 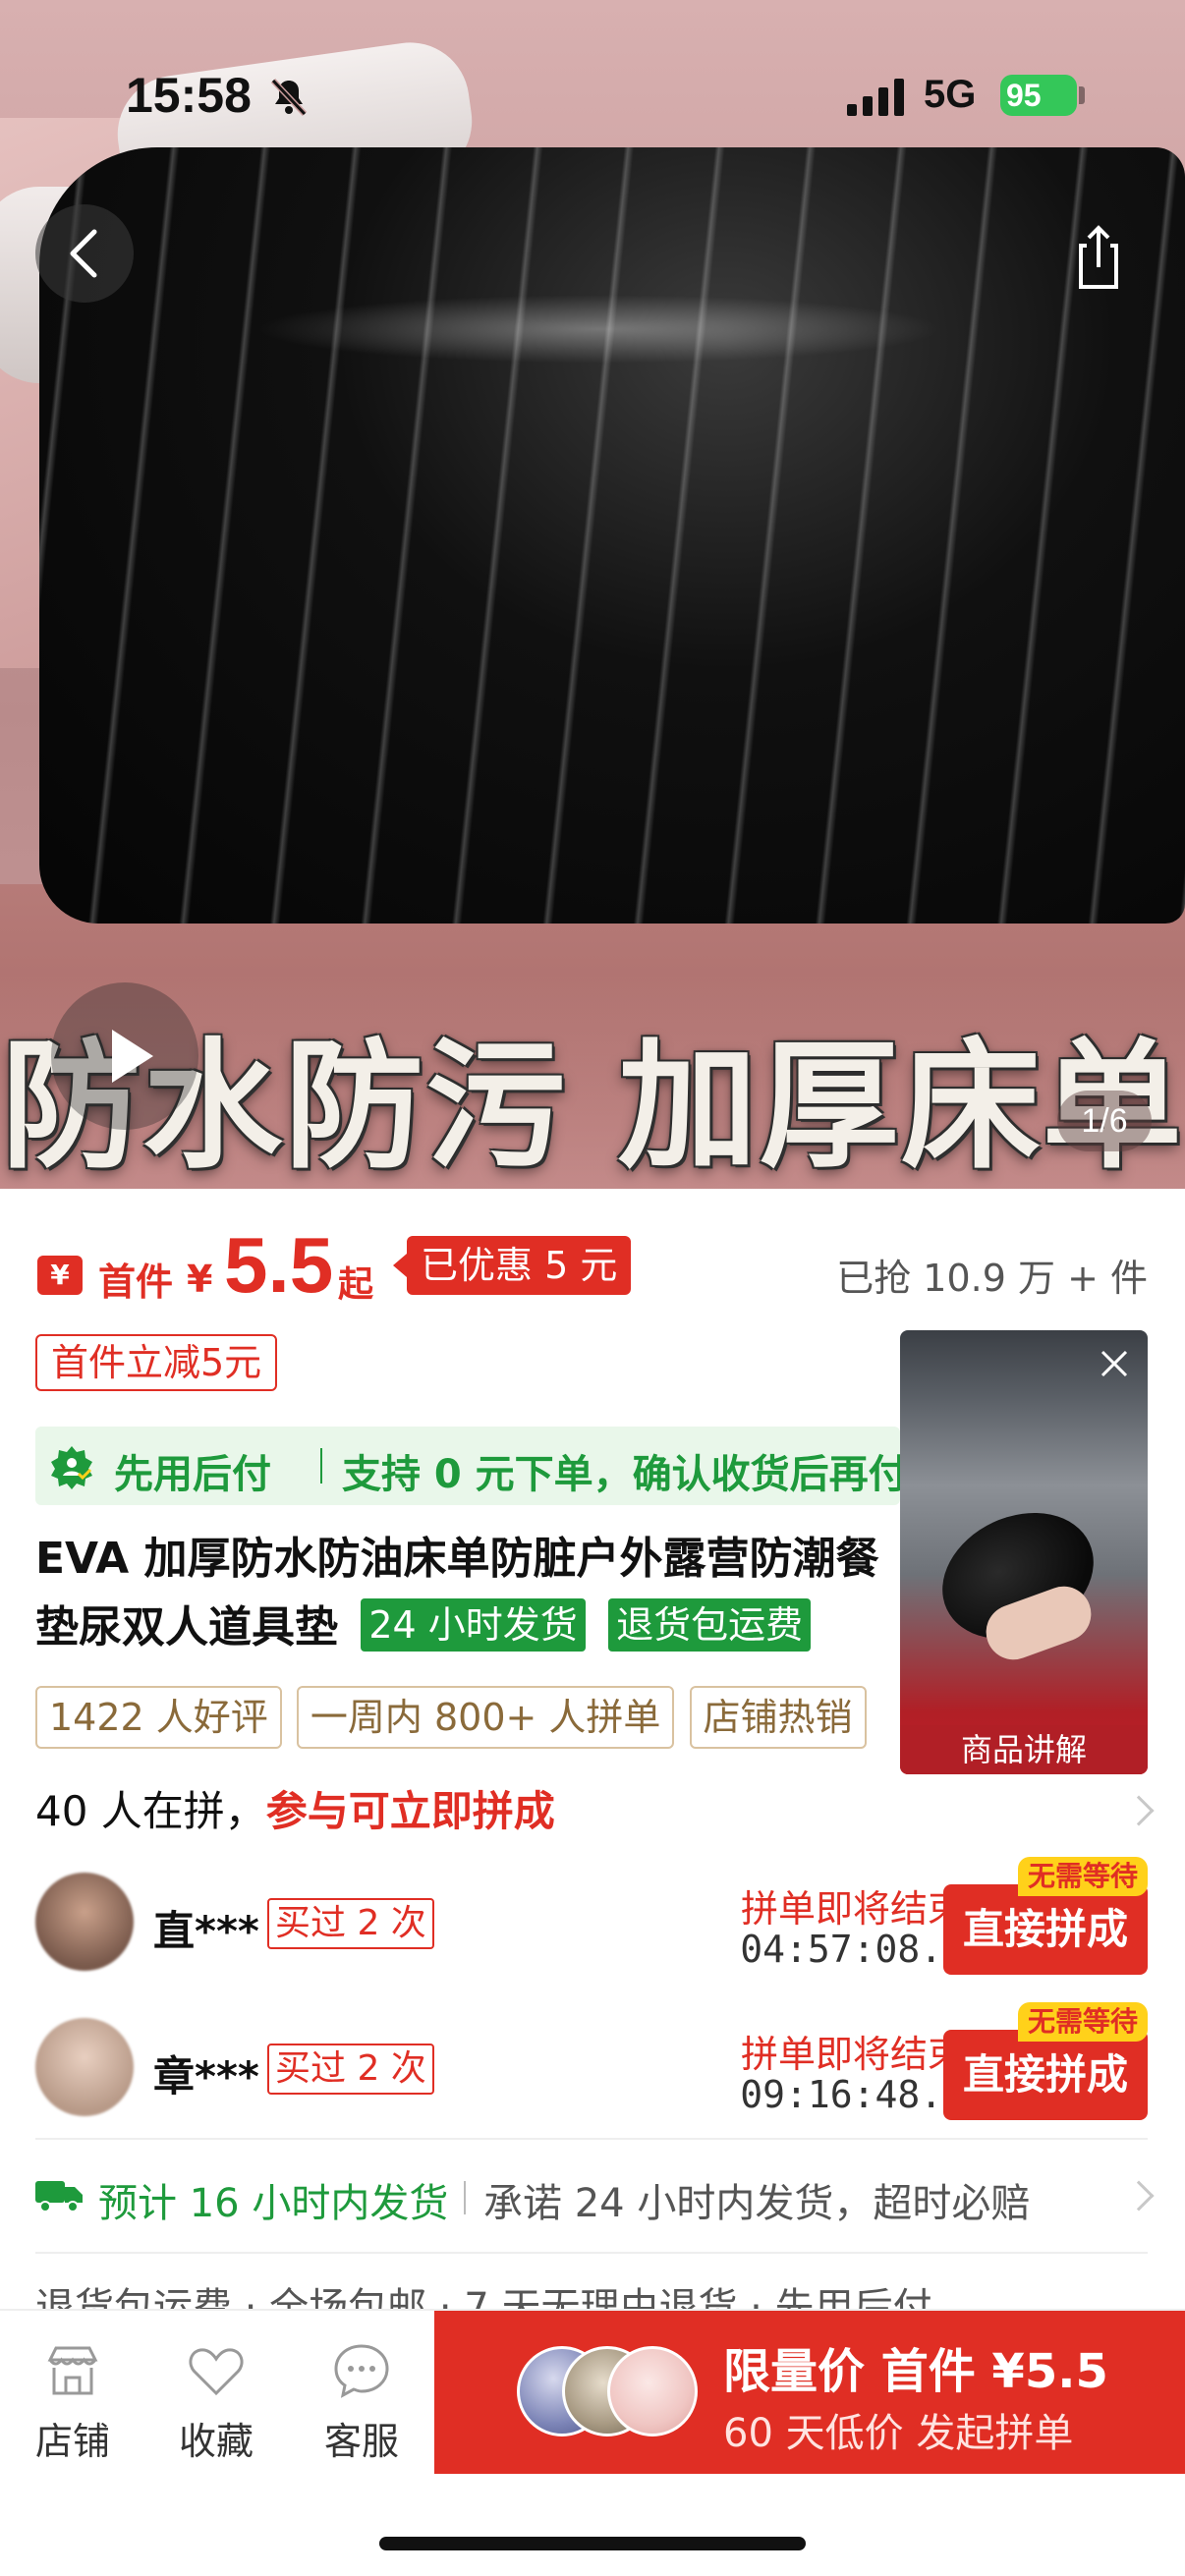 I want to click on discount-badge: 已优惠 5 元, so click(x=512, y=1265).